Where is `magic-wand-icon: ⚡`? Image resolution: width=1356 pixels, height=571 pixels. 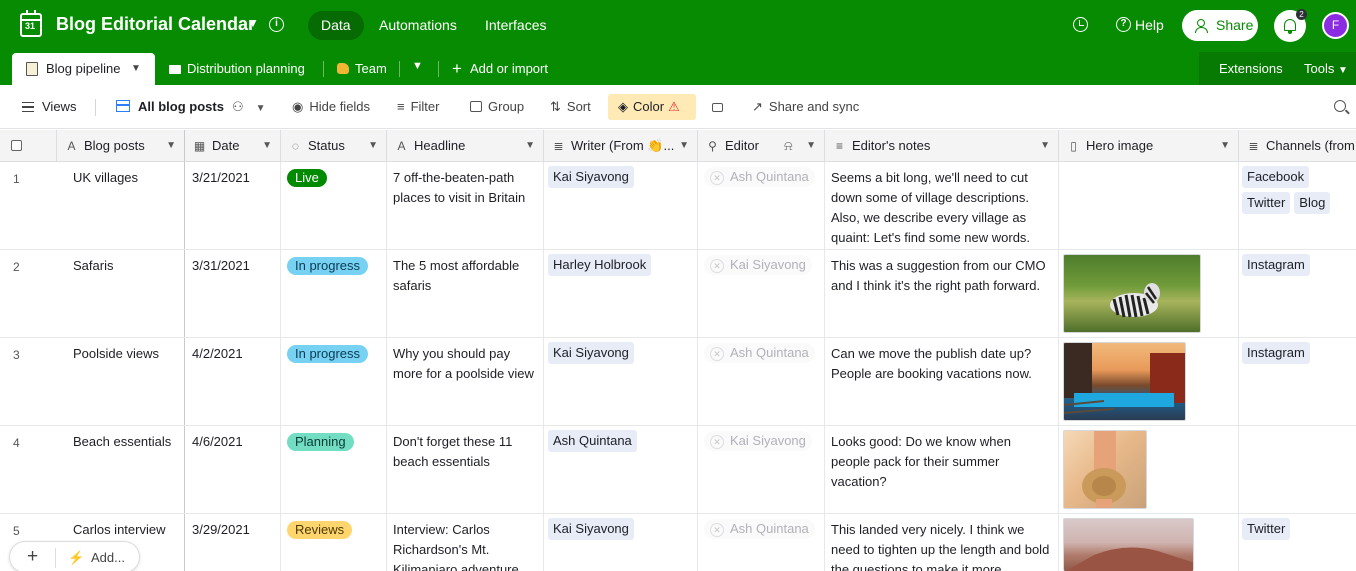 magic-wand-icon: ⚡ is located at coordinates (76, 558).